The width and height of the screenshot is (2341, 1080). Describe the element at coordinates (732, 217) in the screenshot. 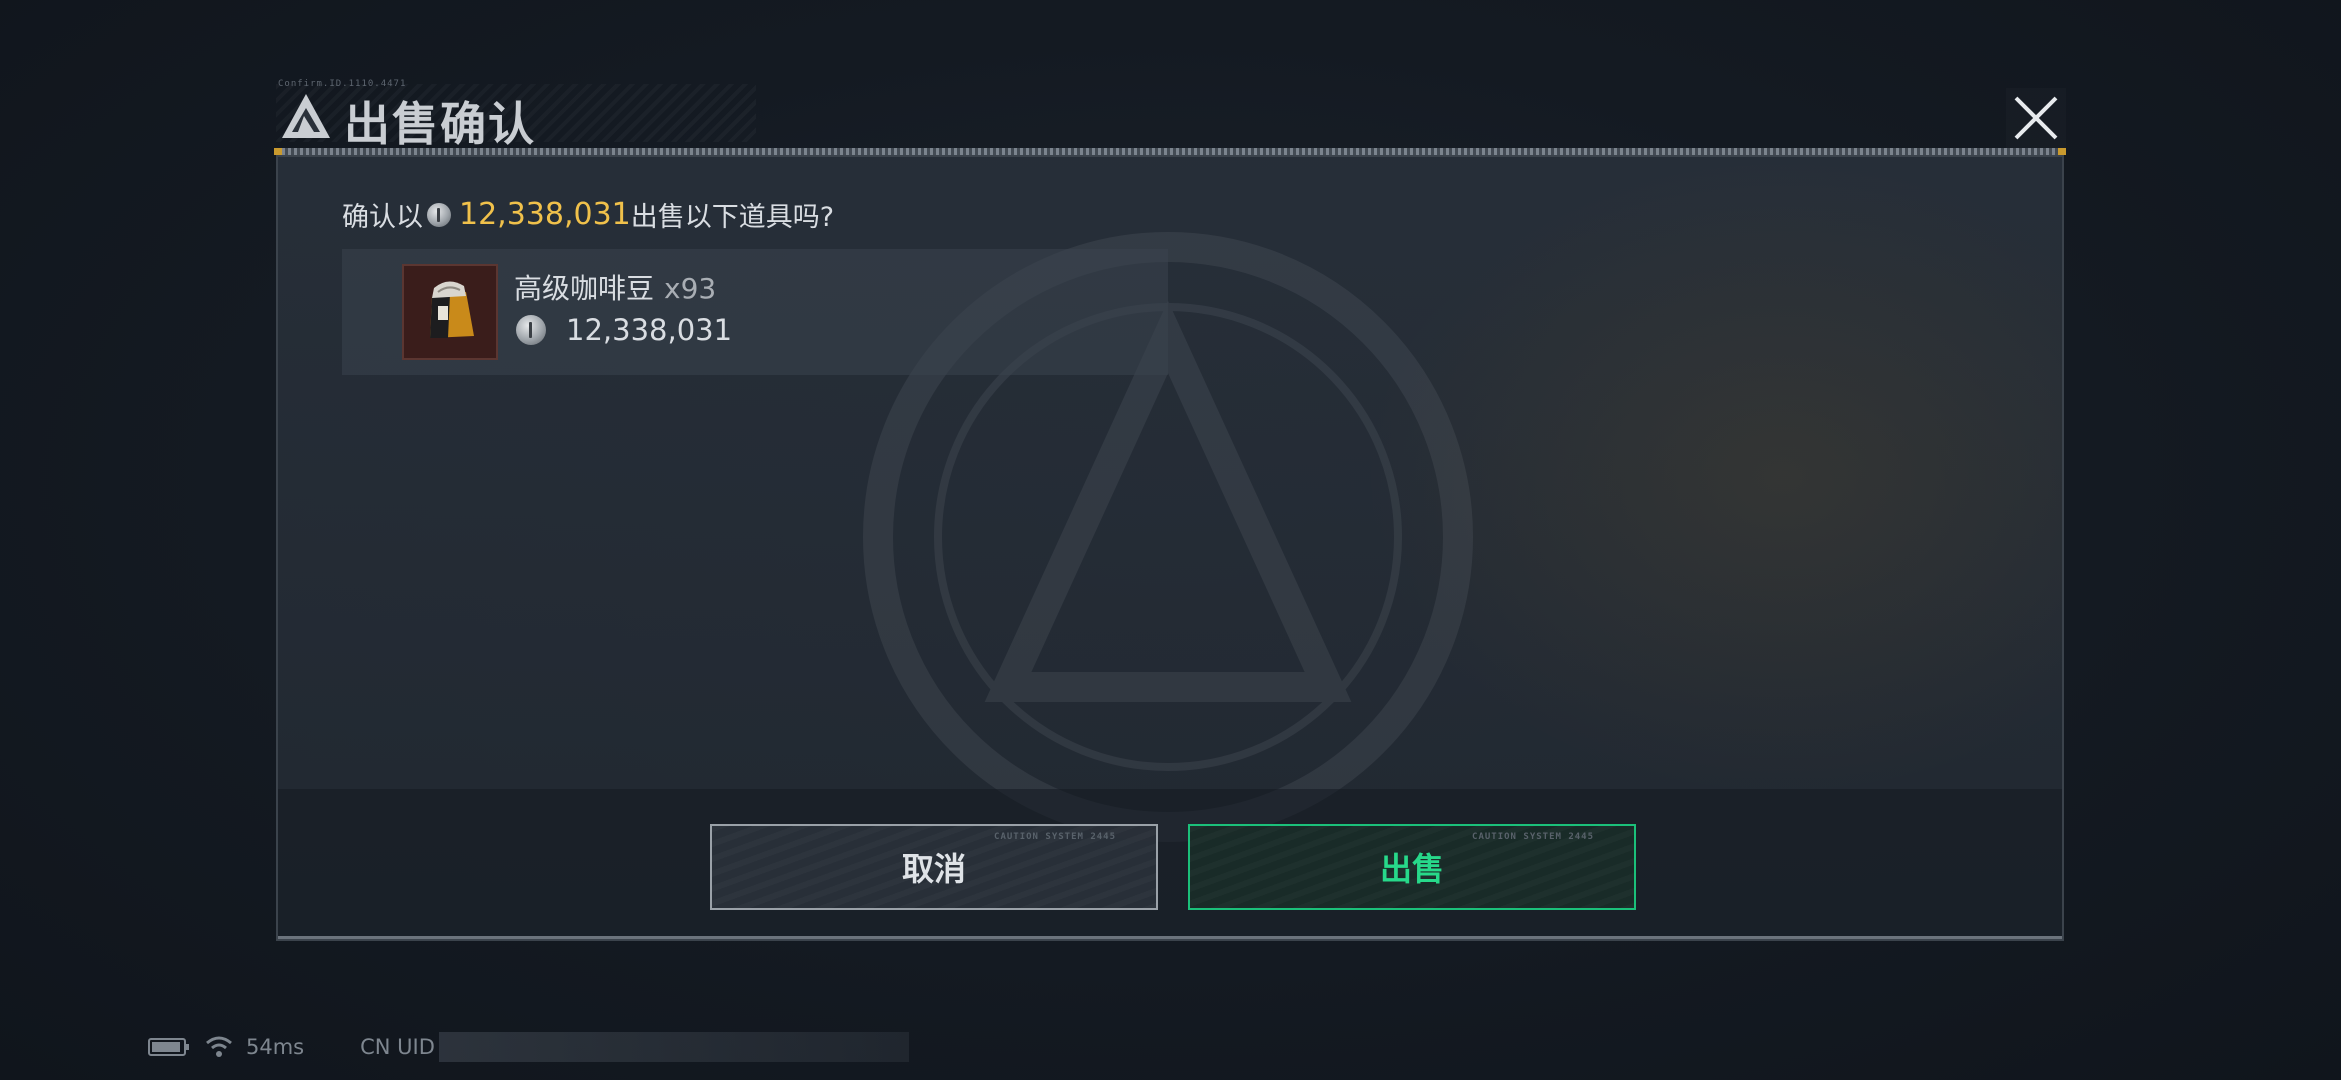

I see `question-suffix: 出售以下道具吗?` at that location.